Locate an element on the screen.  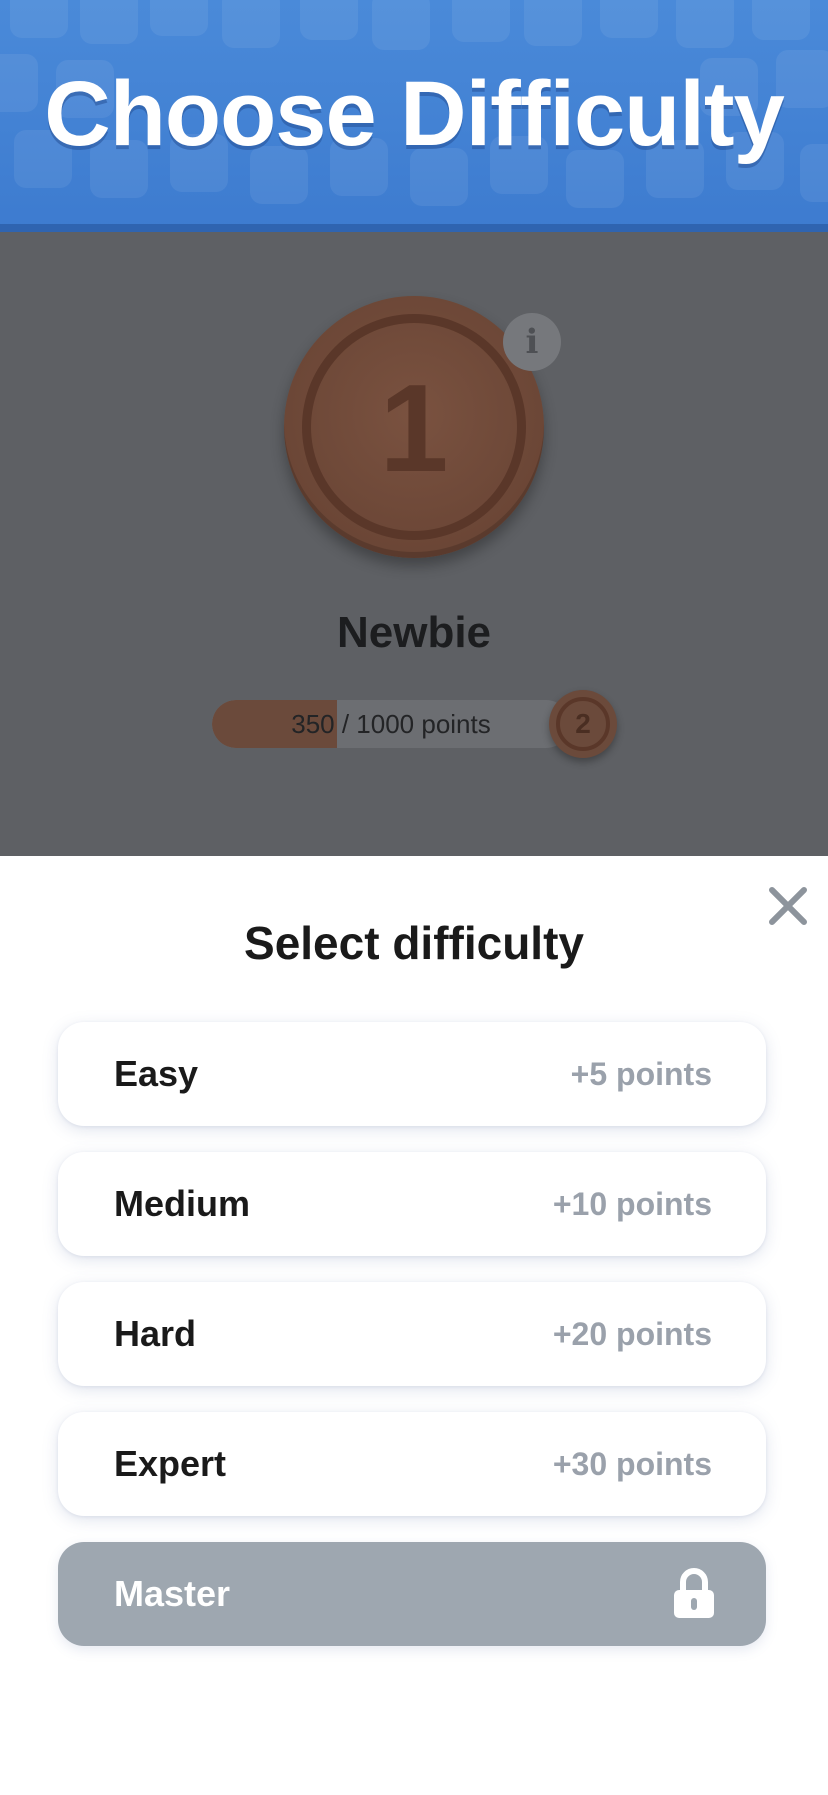
option-label: Hard is located at coordinates (155, 1333).